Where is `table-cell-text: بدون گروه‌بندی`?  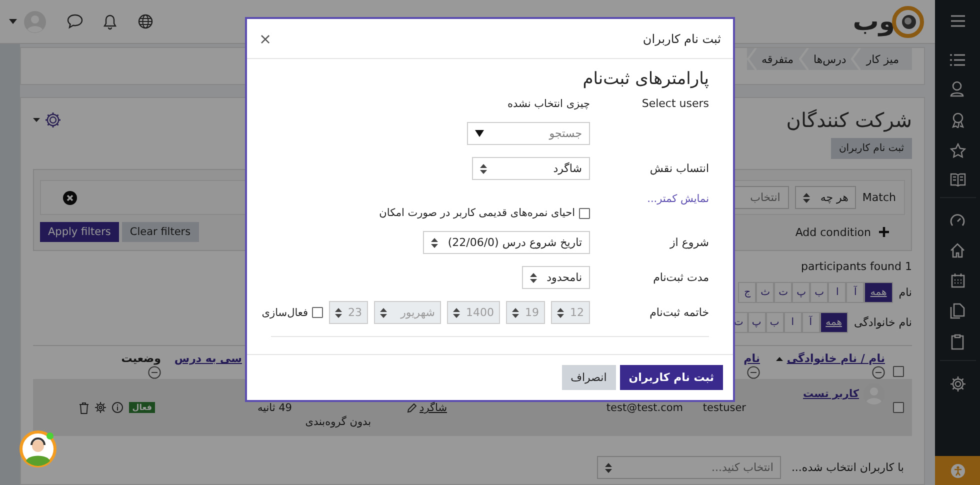 table-cell-text: بدون گروه‌بندی is located at coordinates (339, 423).